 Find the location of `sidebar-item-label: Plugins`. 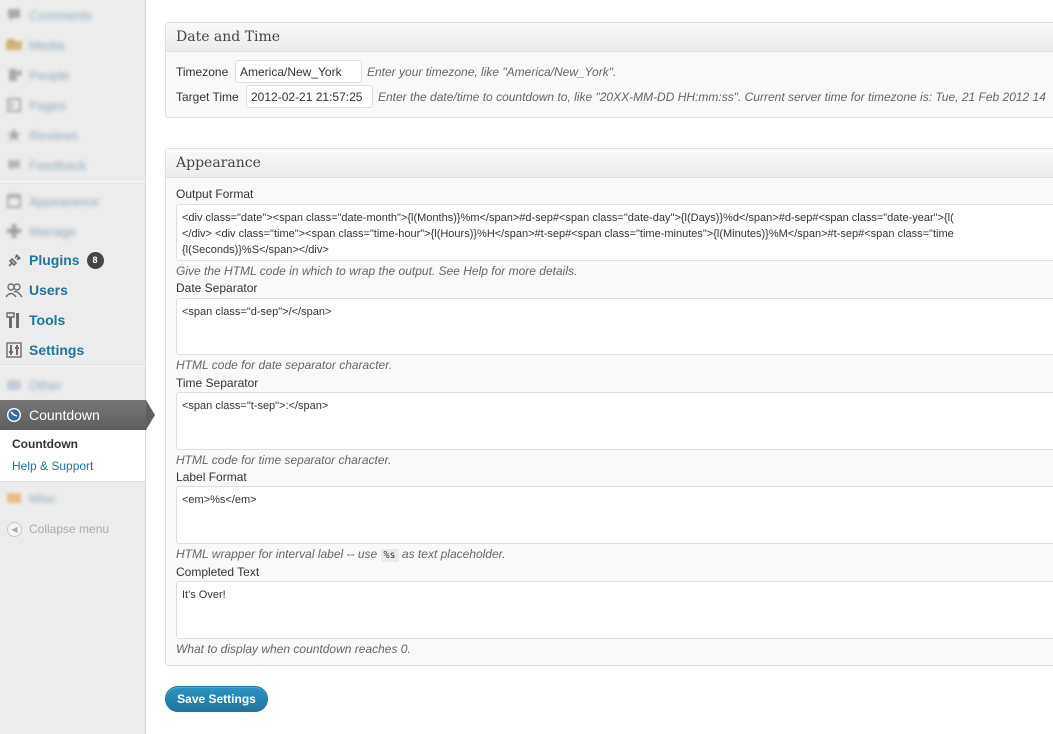

sidebar-item-label: Plugins is located at coordinates (54, 260).